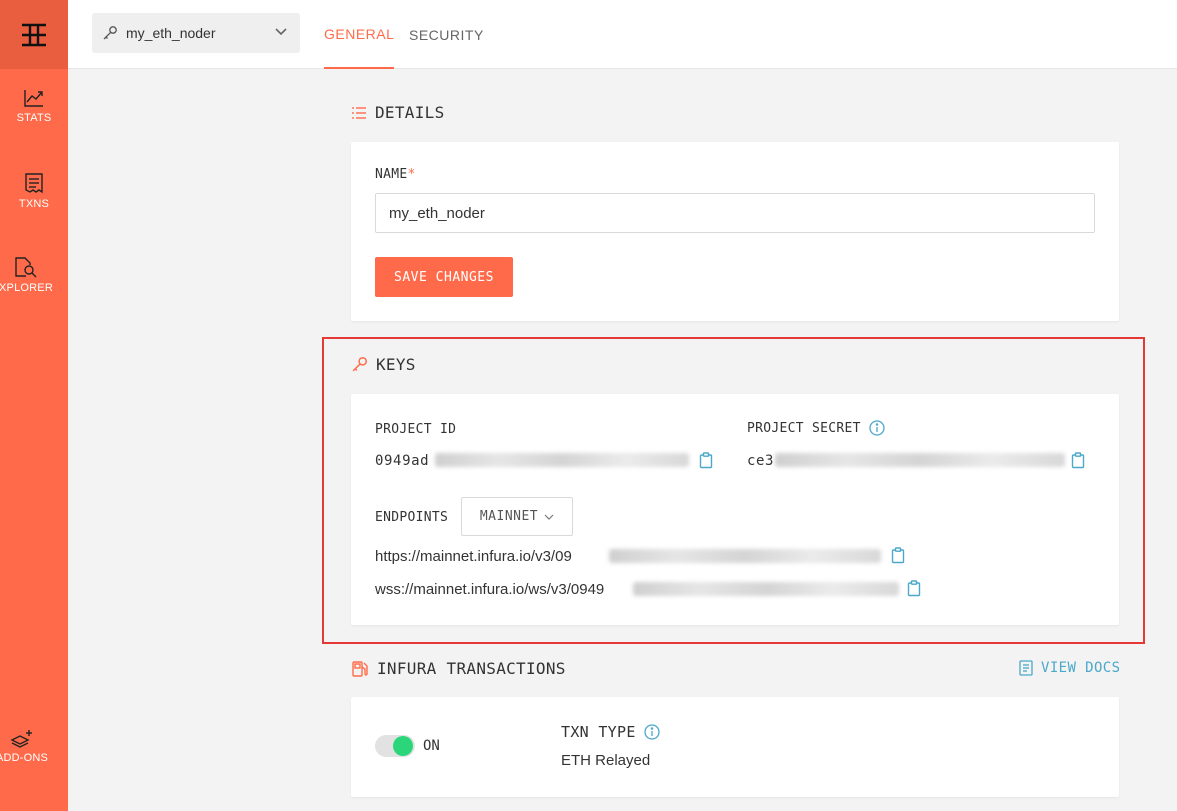 This screenshot has width=1177, height=811. What do you see at coordinates (562, 460) in the screenshot?
I see `project-id-redaction` at bounding box center [562, 460].